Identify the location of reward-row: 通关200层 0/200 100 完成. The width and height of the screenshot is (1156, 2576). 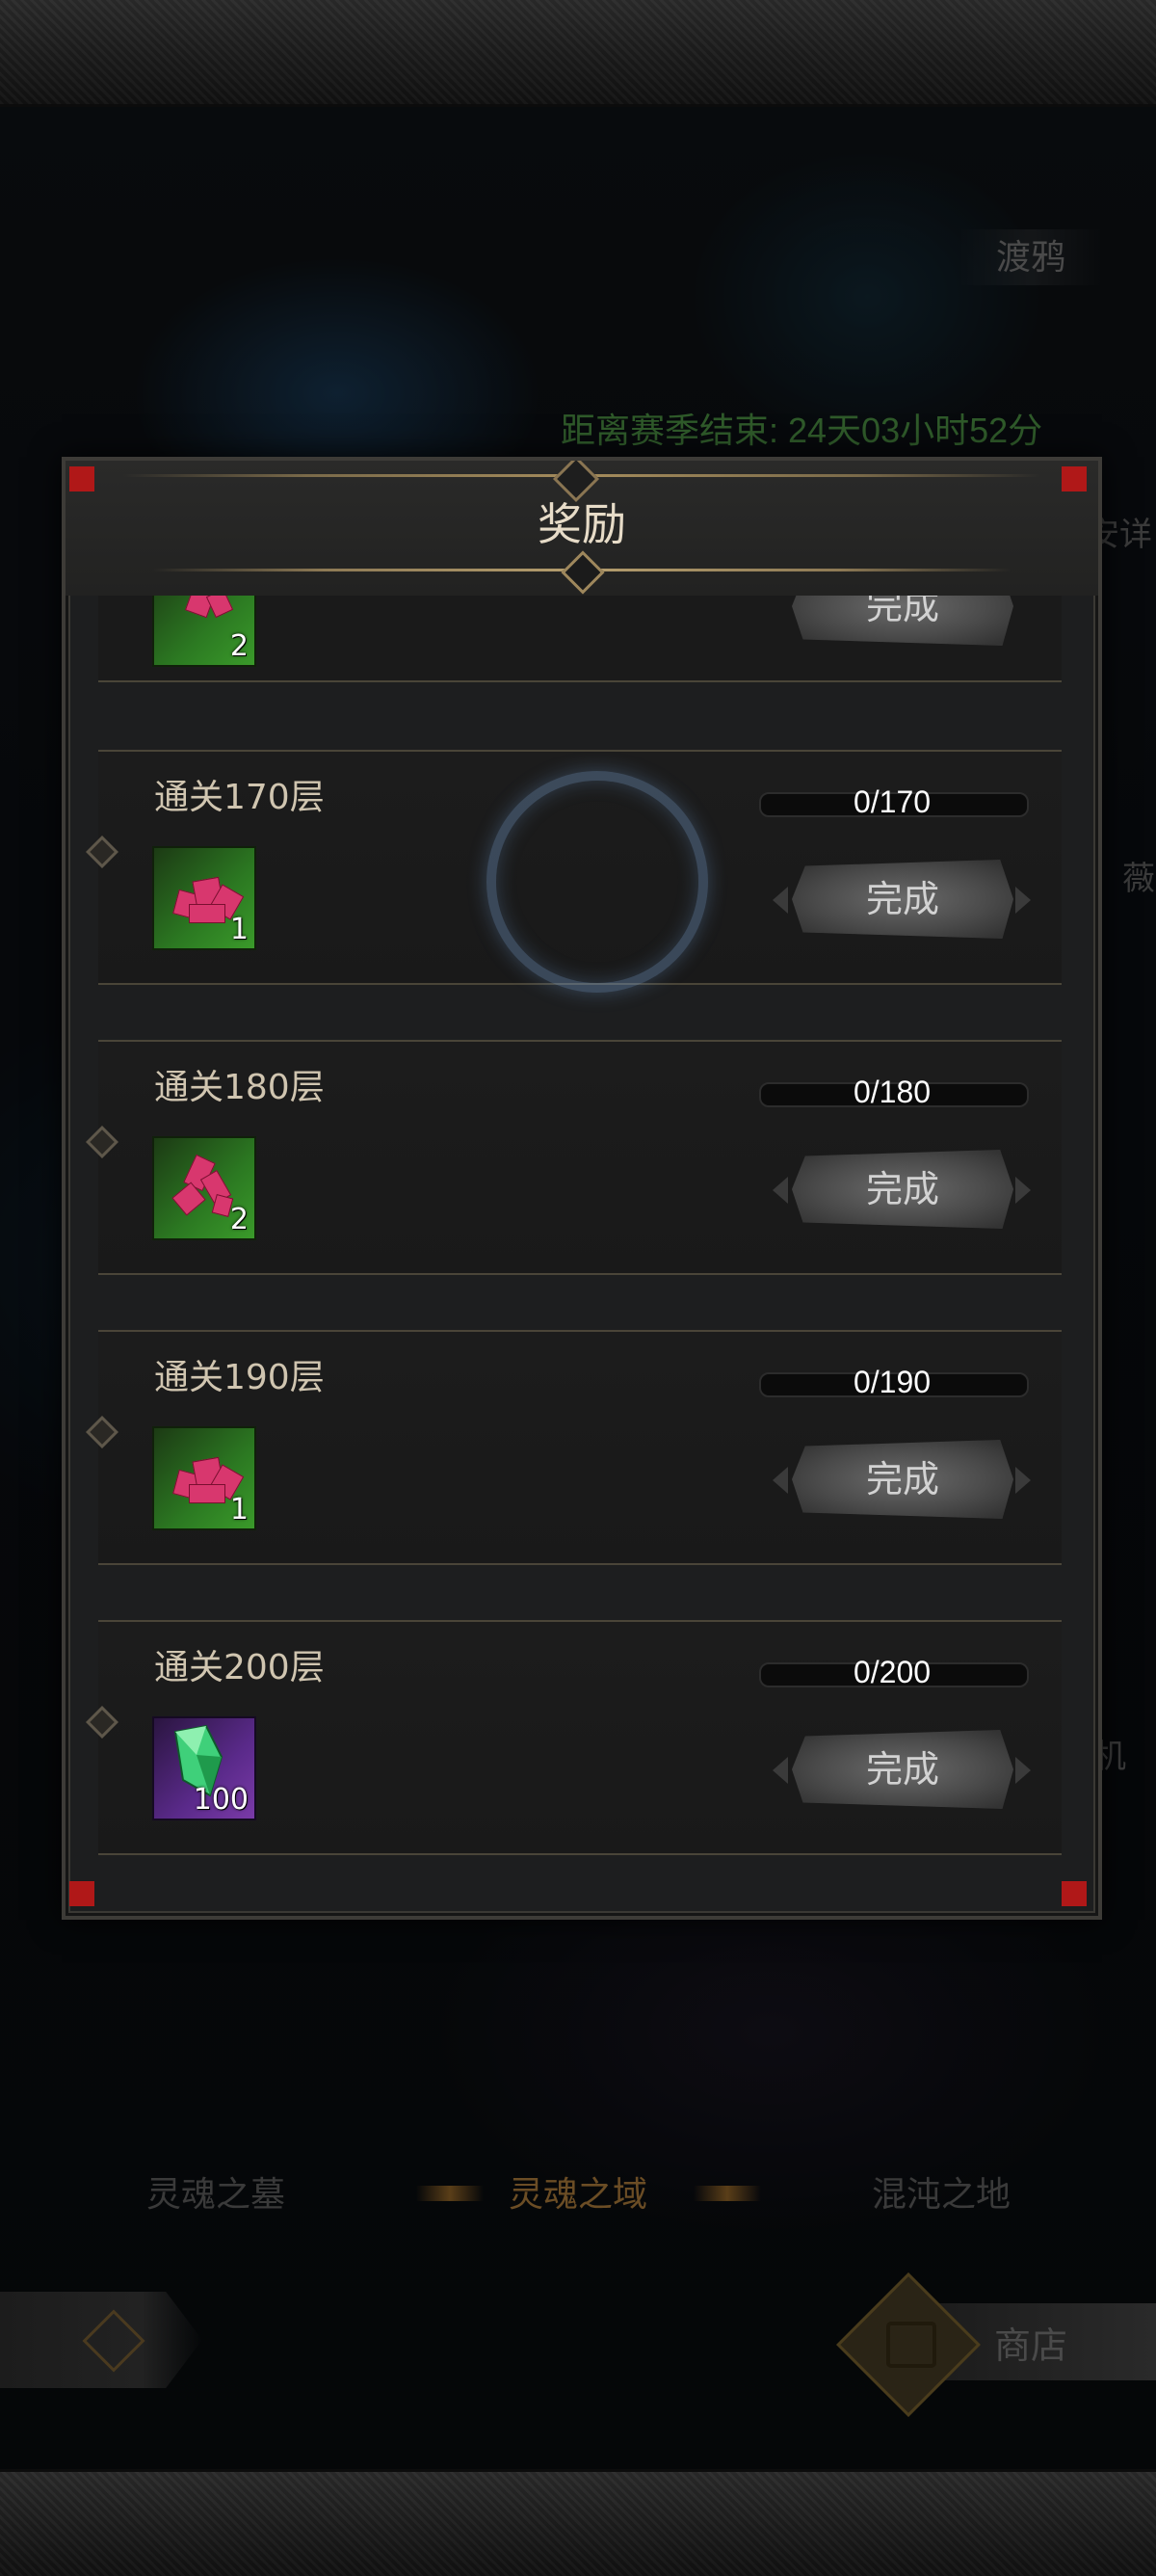
(574, 1737).